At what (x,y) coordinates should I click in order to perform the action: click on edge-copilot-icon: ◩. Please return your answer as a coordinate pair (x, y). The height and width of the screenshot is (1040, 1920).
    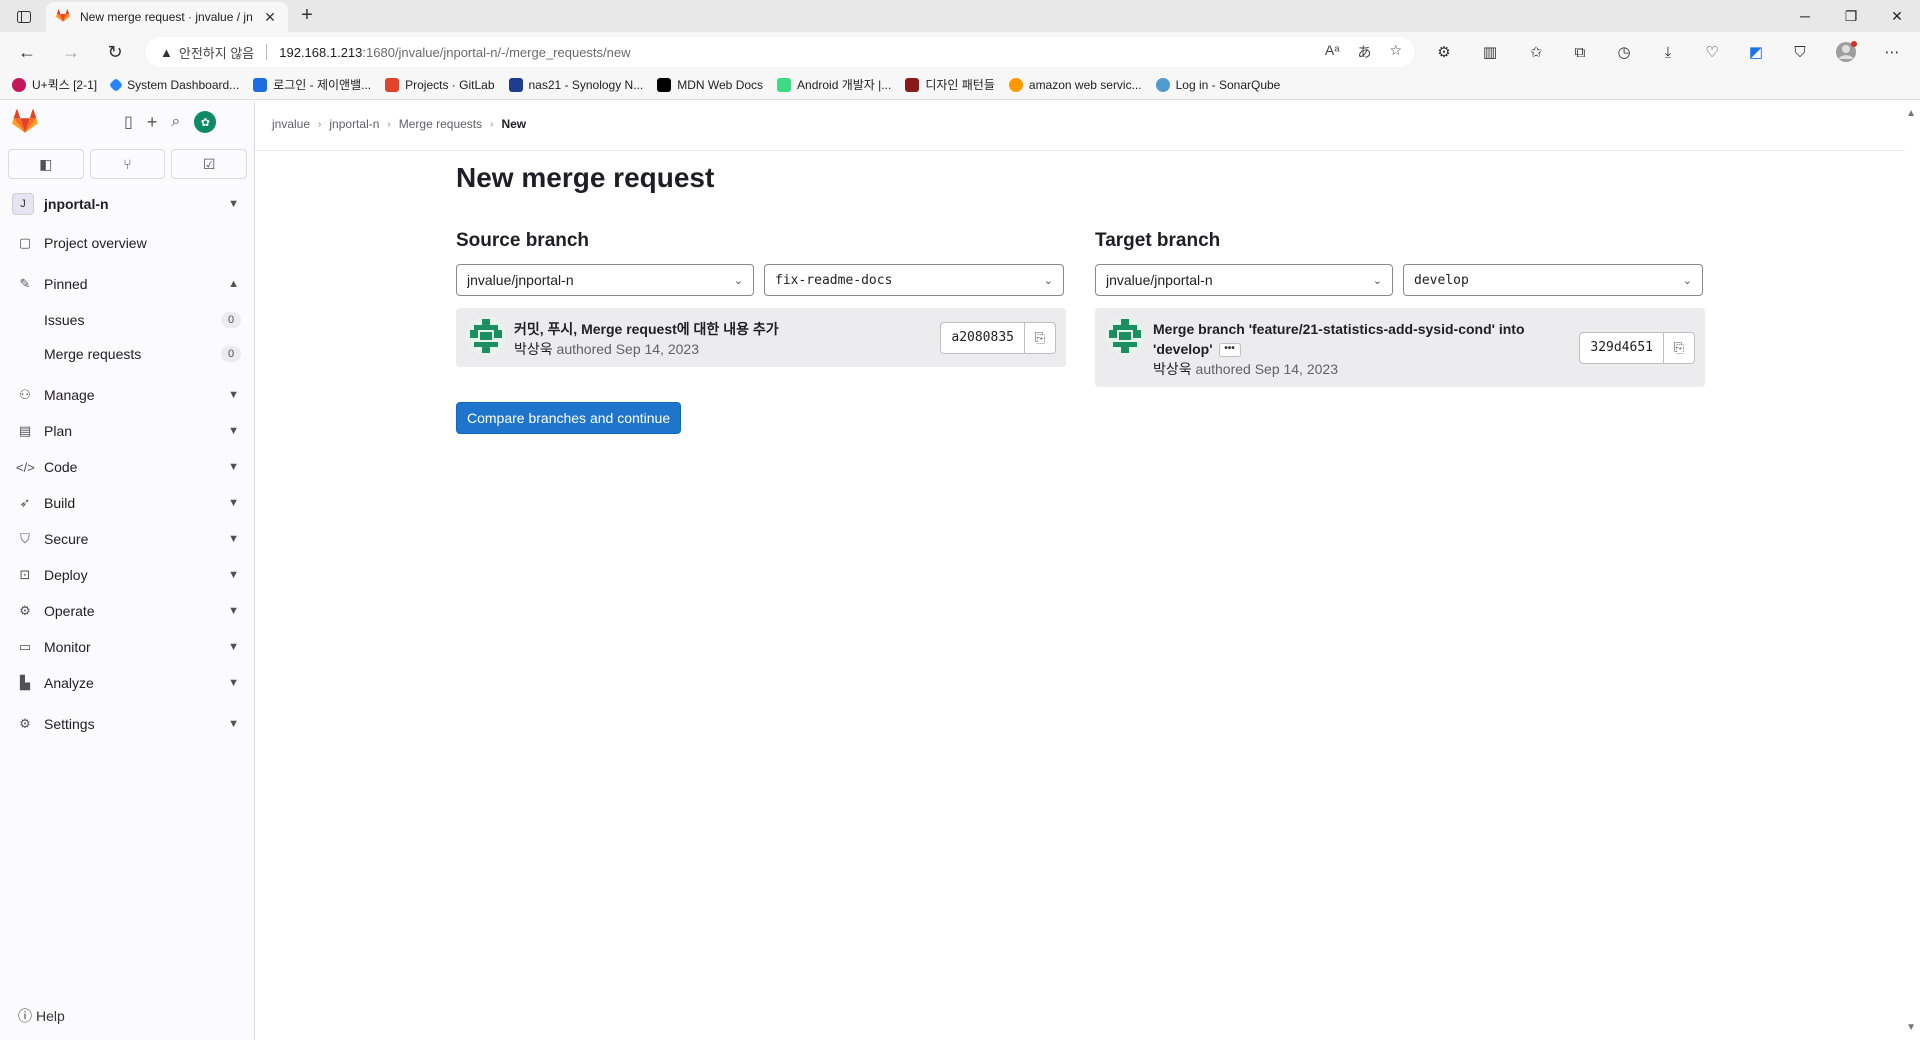
    Looking at the image, I should click on (1756, 52).